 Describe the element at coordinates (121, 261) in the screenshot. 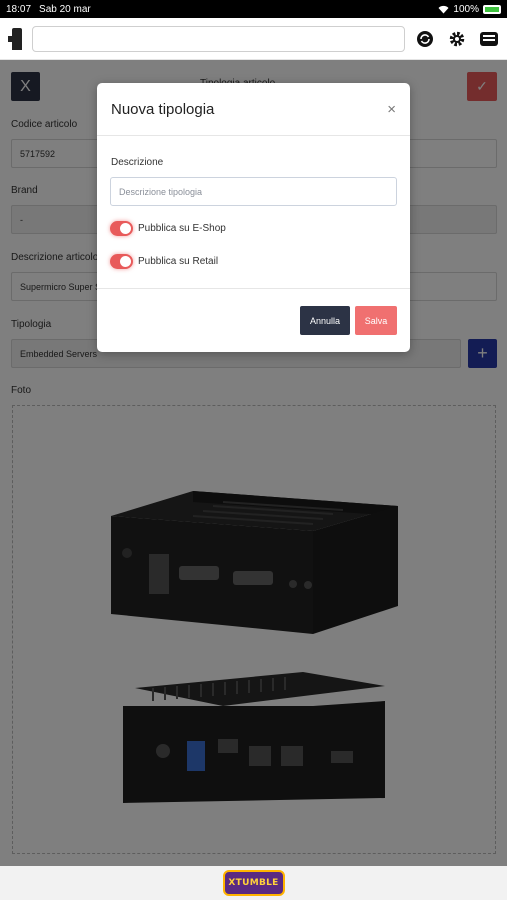

I see `retail-toggle` at that location.